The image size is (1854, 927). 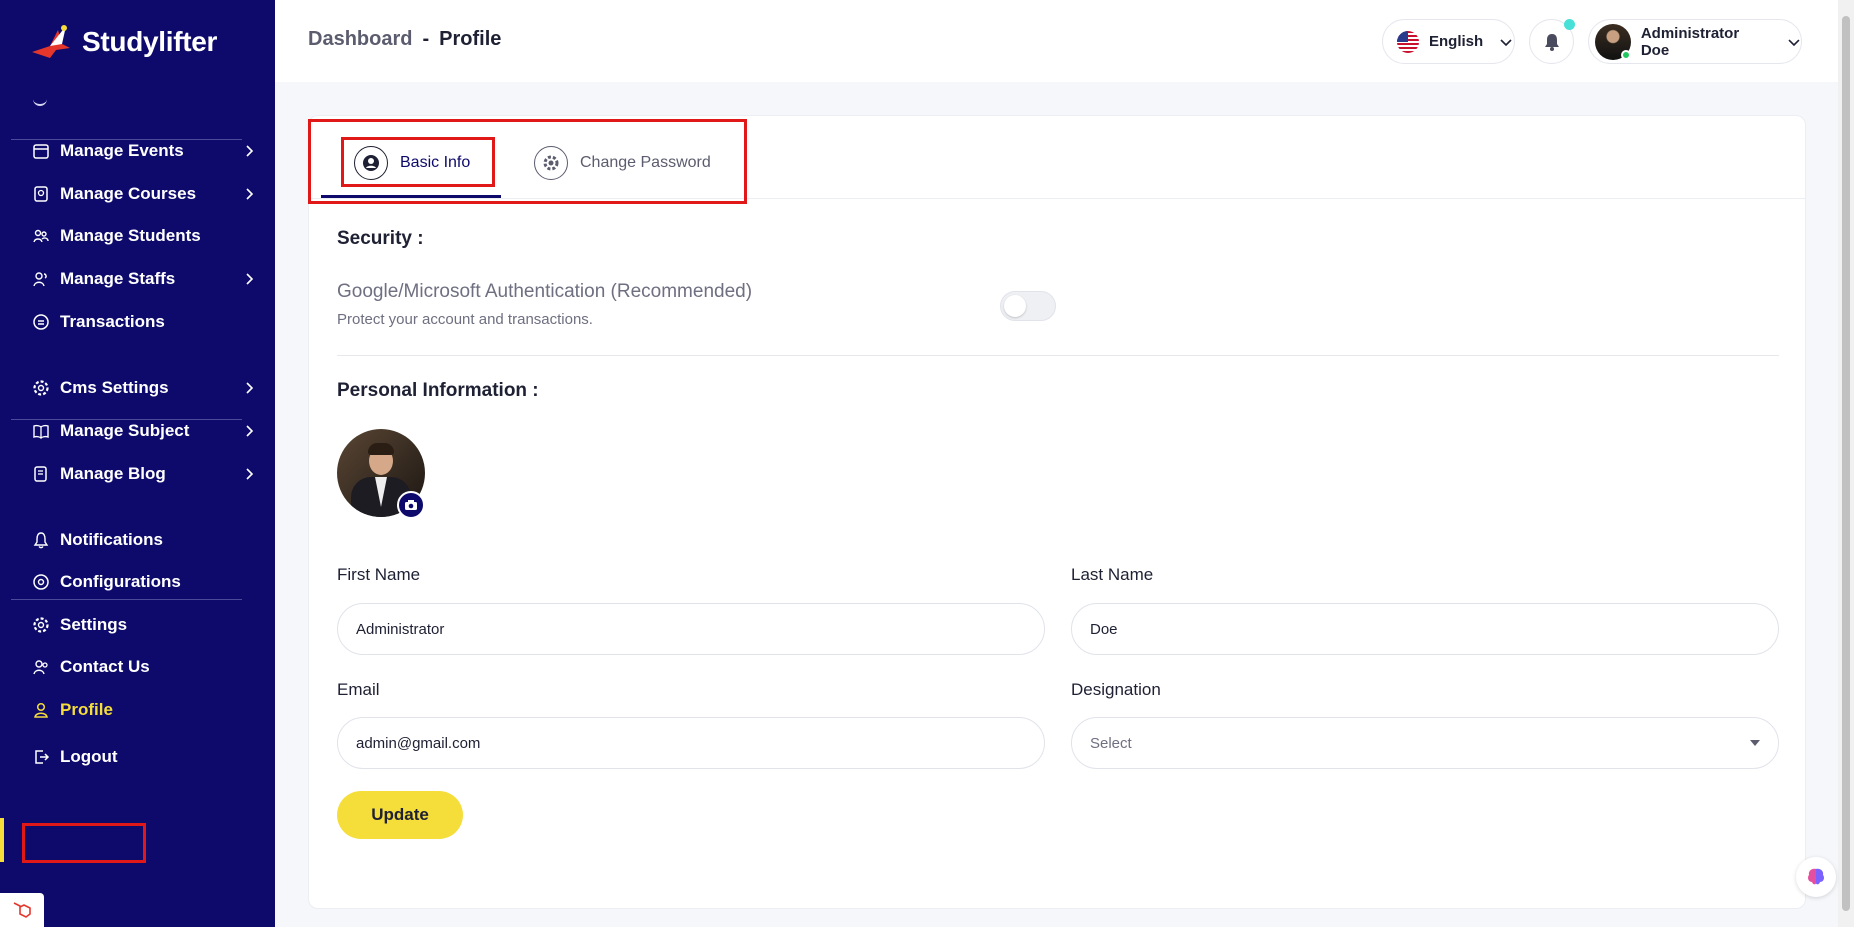 What do you see at coordinates (114, 387) in the screenshot?
I see `sidebar-item-label: Cms Settings` at bounding box center [114, 387].